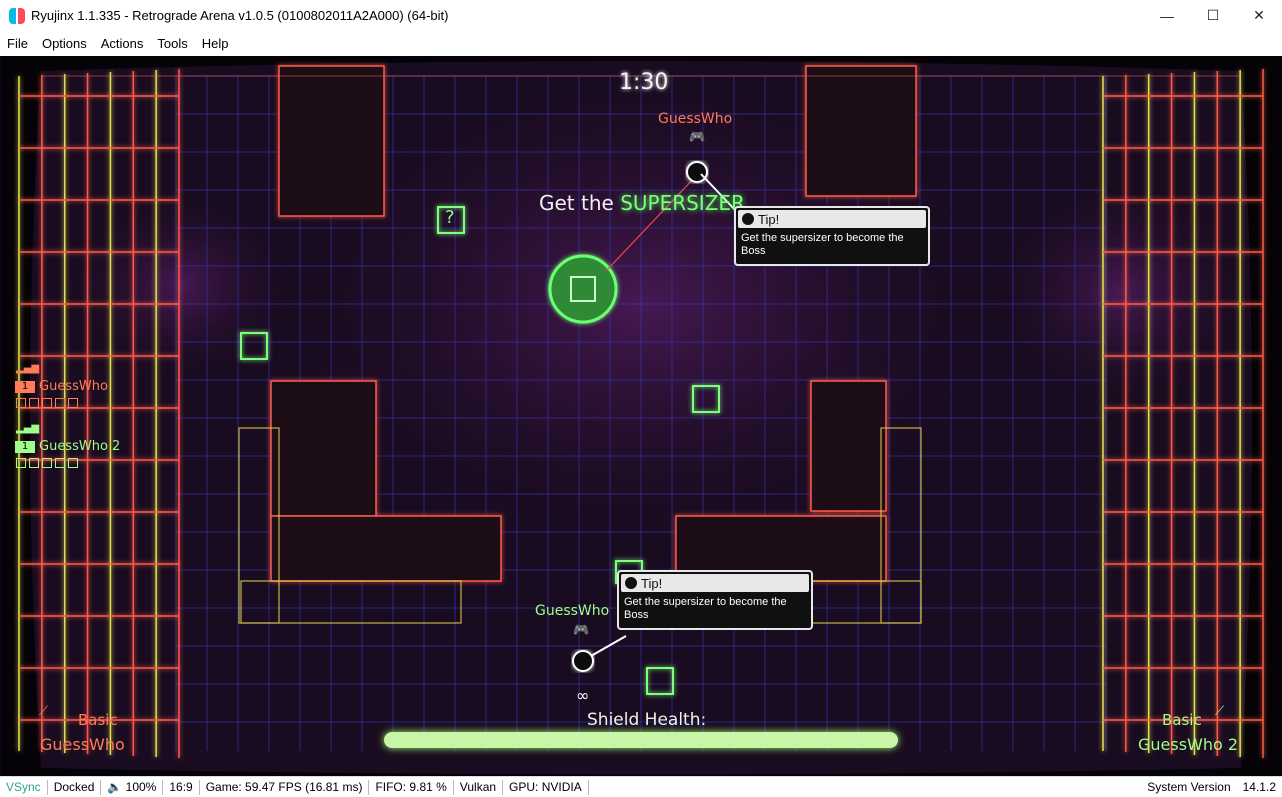 The height and width of the screenshot is (797, 1282). I want to click on graphics-api: Vulkan, so click(479, 787).